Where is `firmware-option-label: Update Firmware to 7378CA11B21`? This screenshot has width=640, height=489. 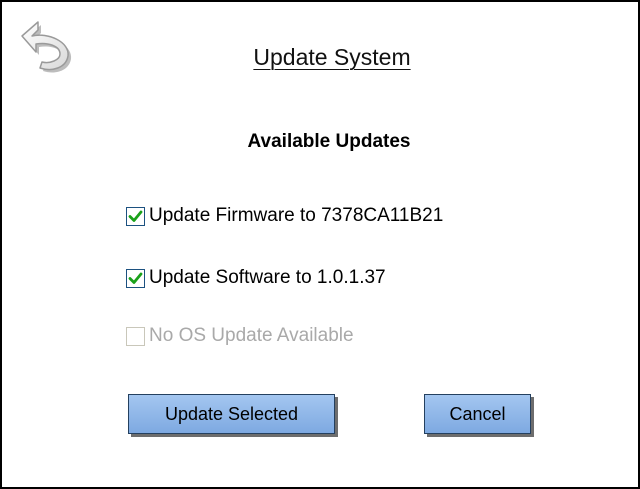 firmware-option-label: Update Firmware to 7378CA11B21 is located at coordinates (296, 215).